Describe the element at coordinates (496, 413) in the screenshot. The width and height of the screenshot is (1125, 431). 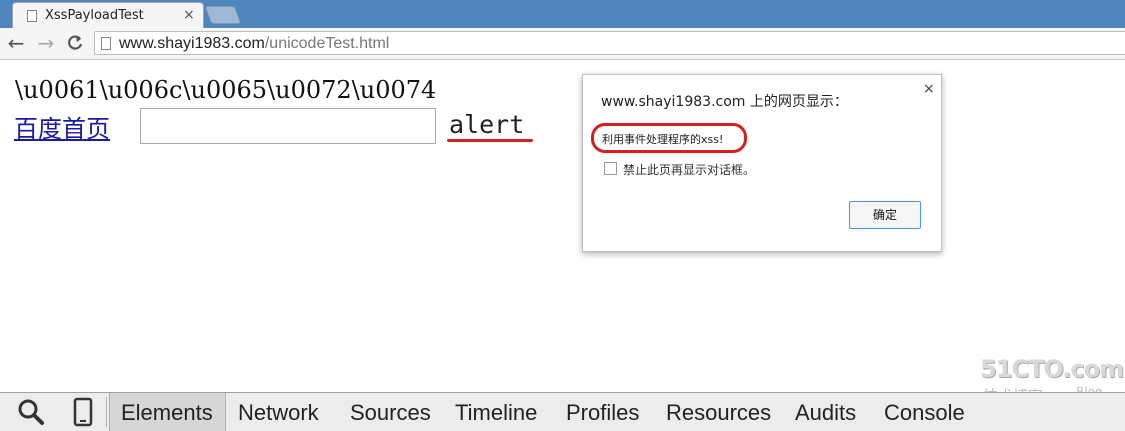
I see `tab-timeline: Timeline` at that location.